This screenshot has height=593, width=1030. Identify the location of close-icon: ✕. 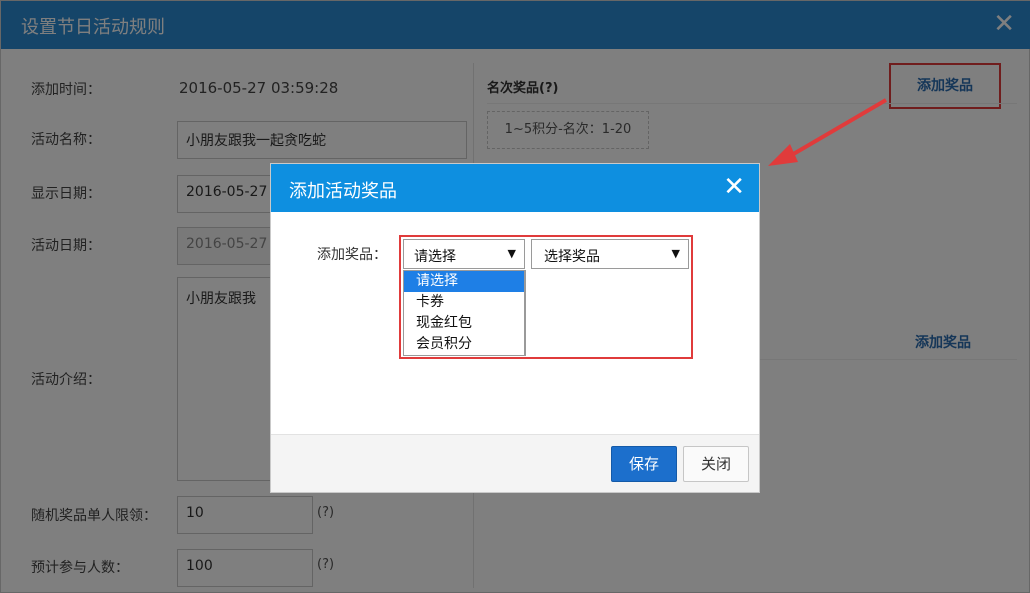
(734, 187).